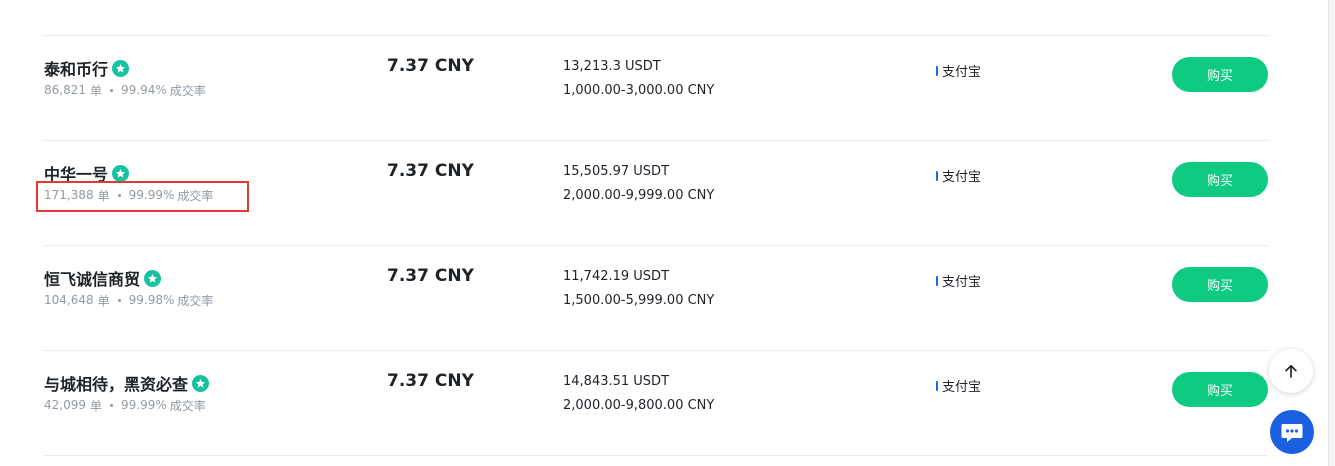  What do you see at coordinates (69, 300) in the screenshot?
I see `order-count: 104,648` at bounding box center [69, 300].